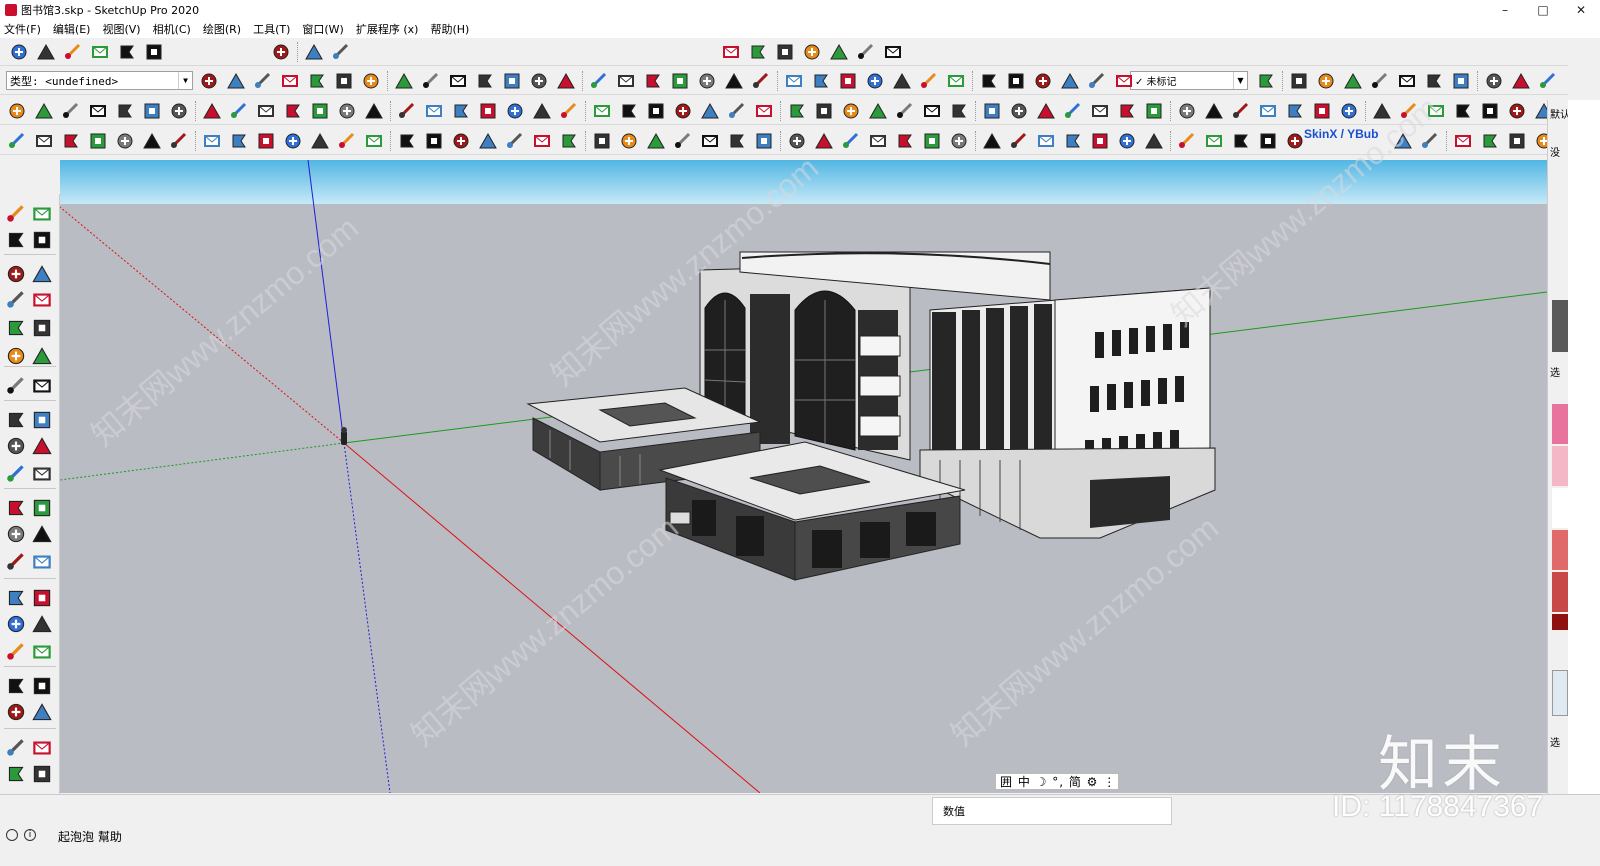 The width and height of the screenshot is (1600, 866). I want to click on menu-draw: 绘图(R), so click(222, 29).